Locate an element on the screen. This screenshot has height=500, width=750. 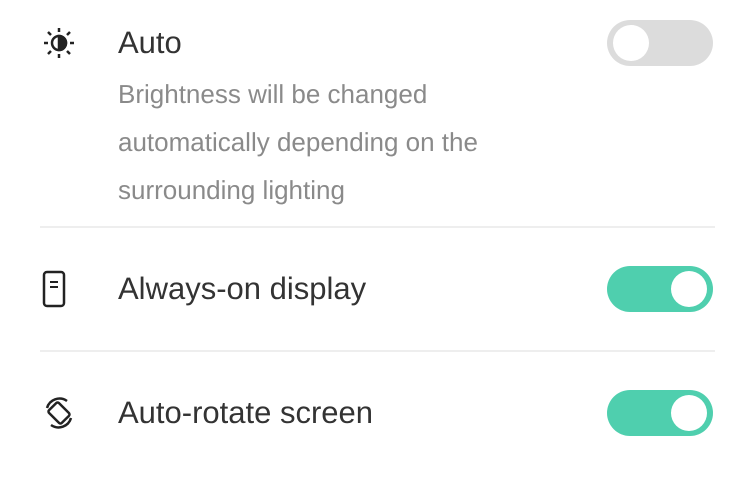
setting-description: Brightness will be changed automatically depending on the surrounding lighting is located at coordinates (298, 142).